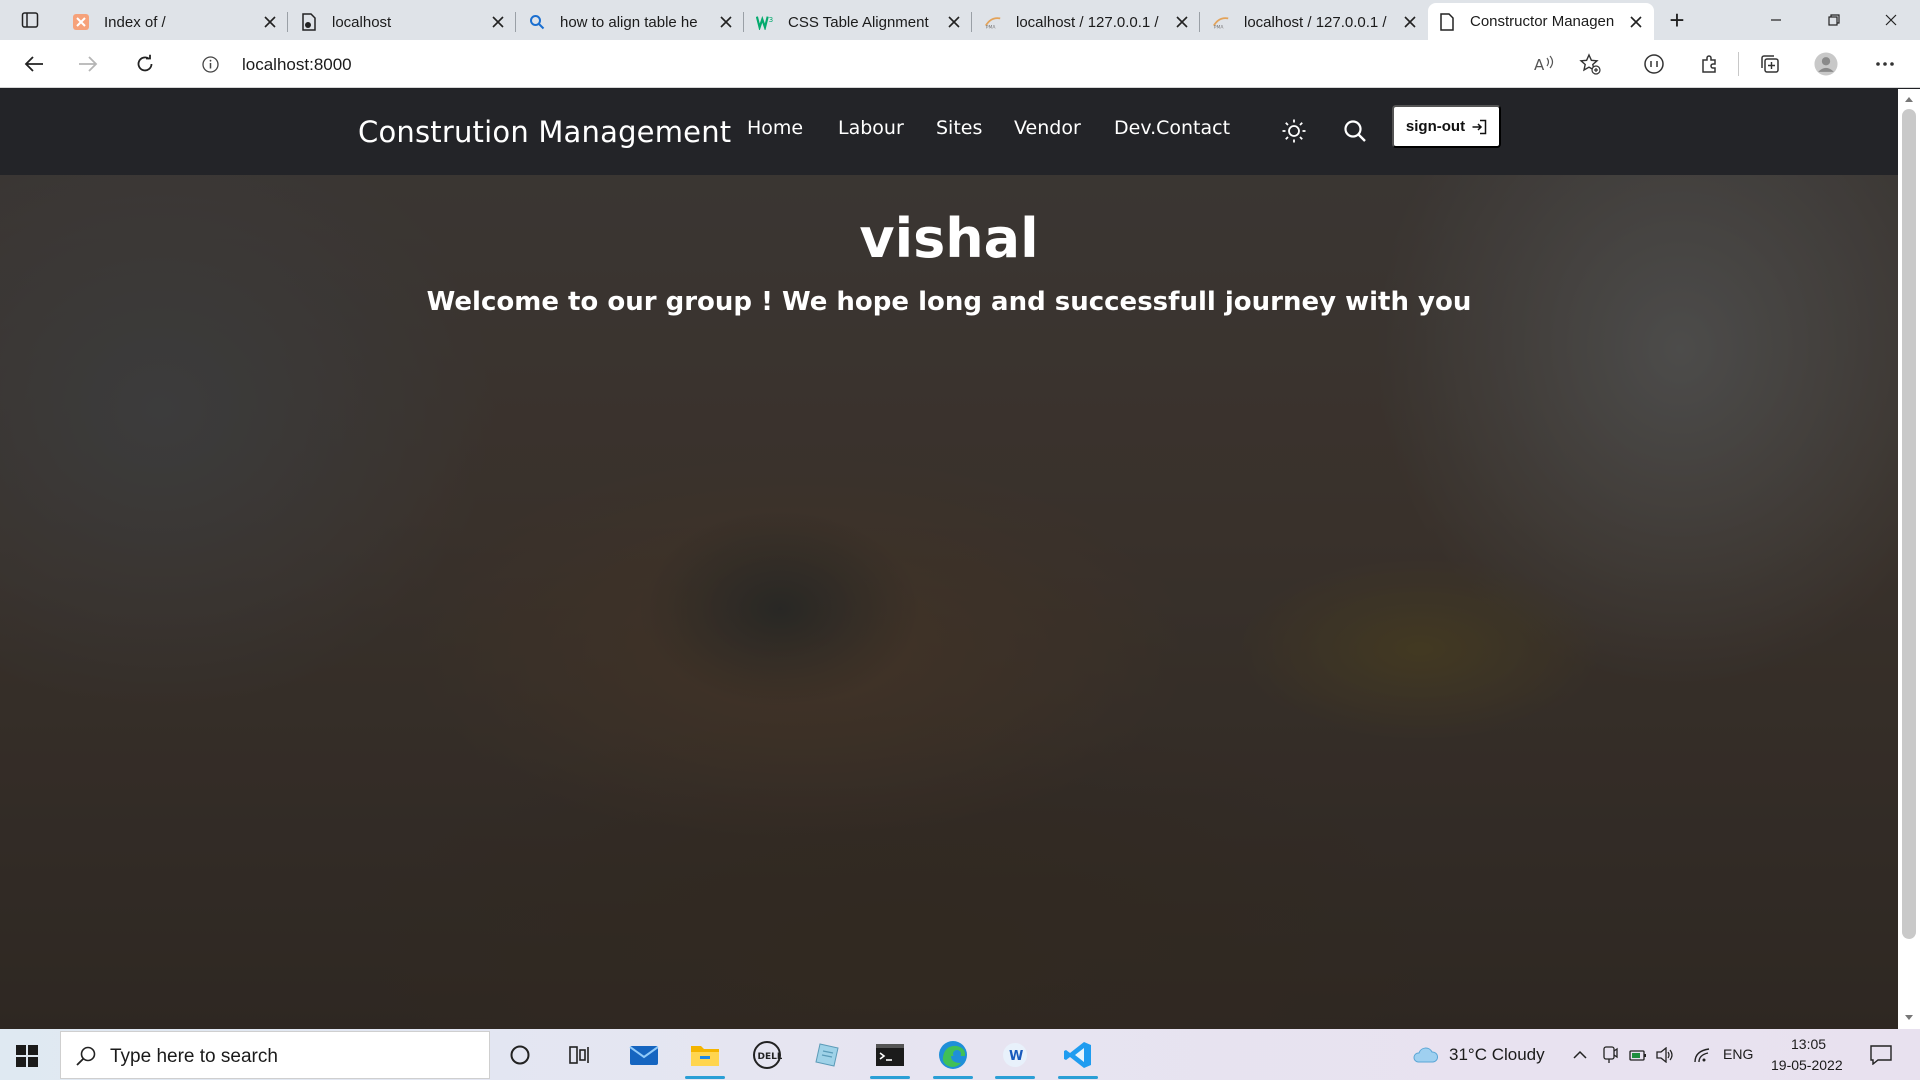 Image resolution: width=1920 pixels, height=1080 pixels. I want to click on address-url: localhost:8000, so click(297, 65).